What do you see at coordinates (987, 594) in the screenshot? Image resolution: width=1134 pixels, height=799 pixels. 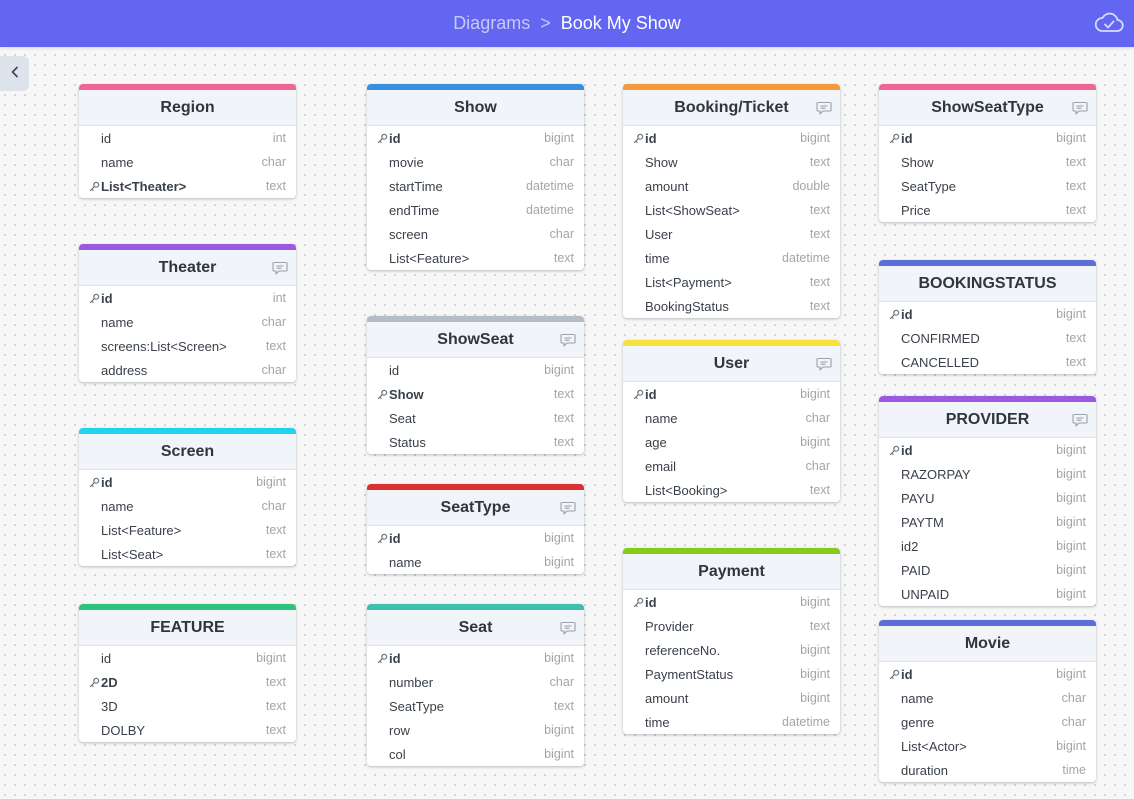 I see `field-row: UNPAID bigint` at bounding box center [987, 594].